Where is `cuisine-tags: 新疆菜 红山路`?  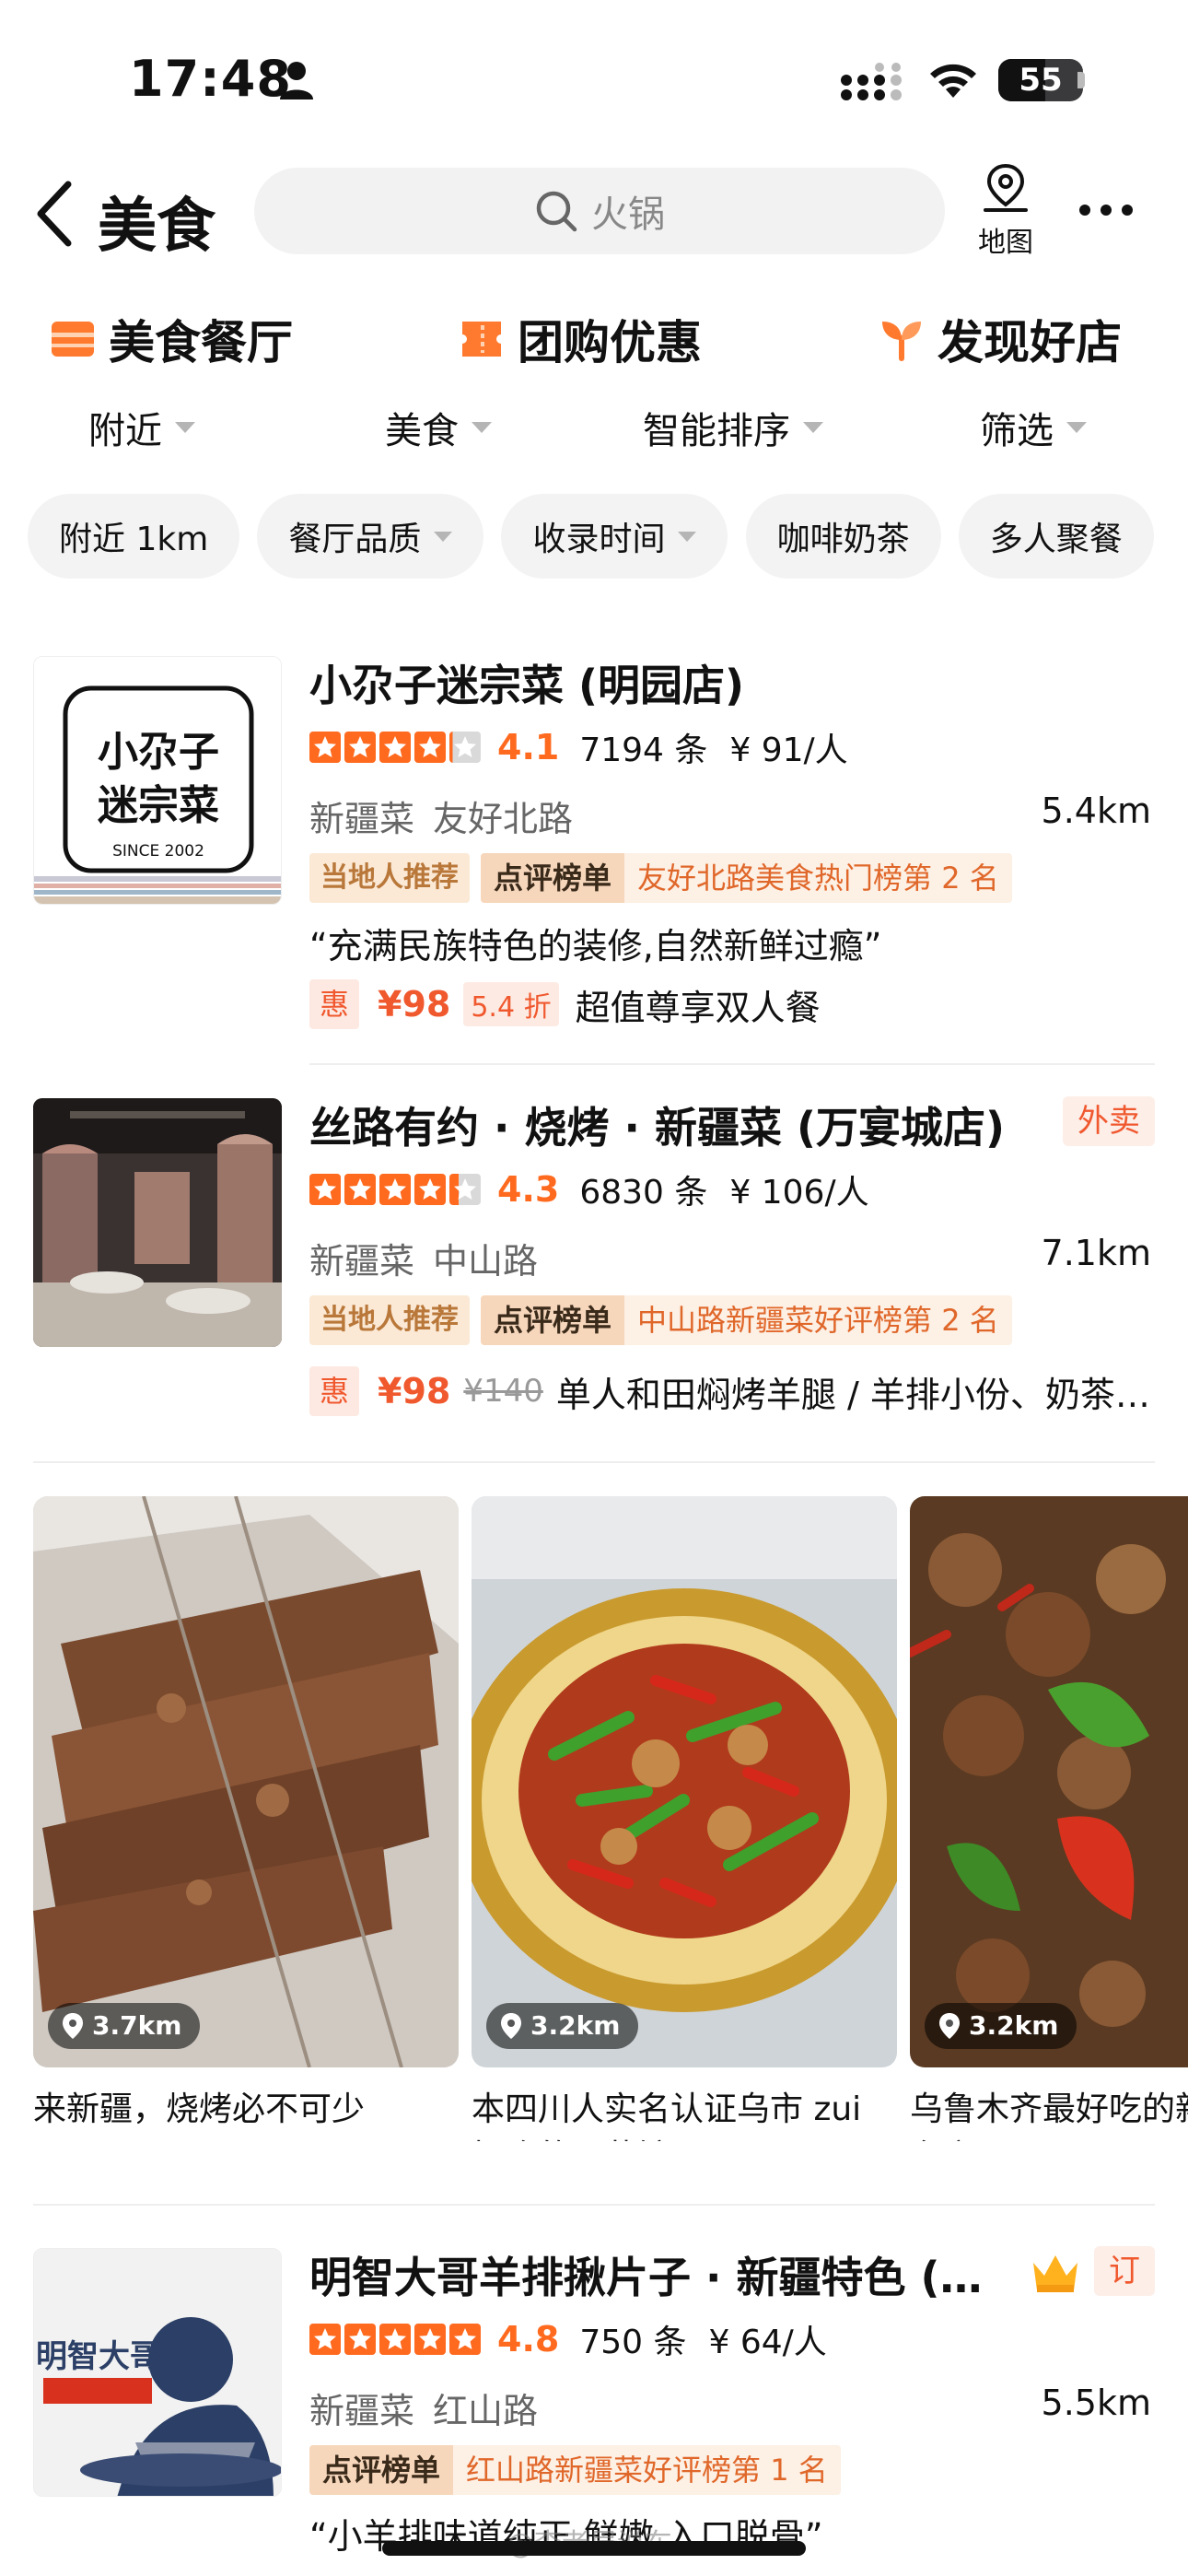
cuisine-tags: 新疆菜 红山路 is located at coordinates (432, 2408).